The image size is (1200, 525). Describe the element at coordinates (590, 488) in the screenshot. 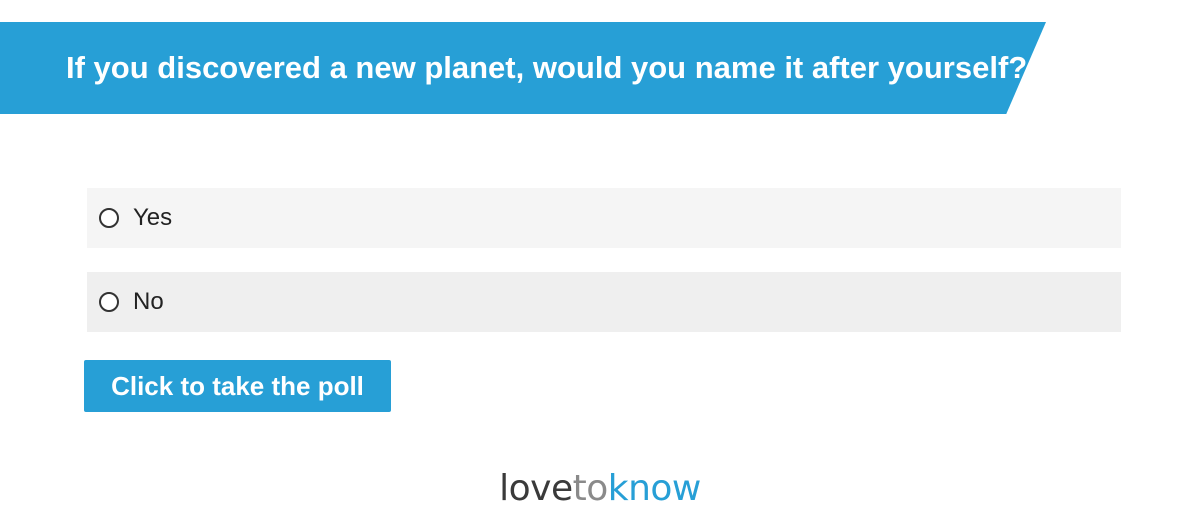

I see `logo-part-to: to` at that location.